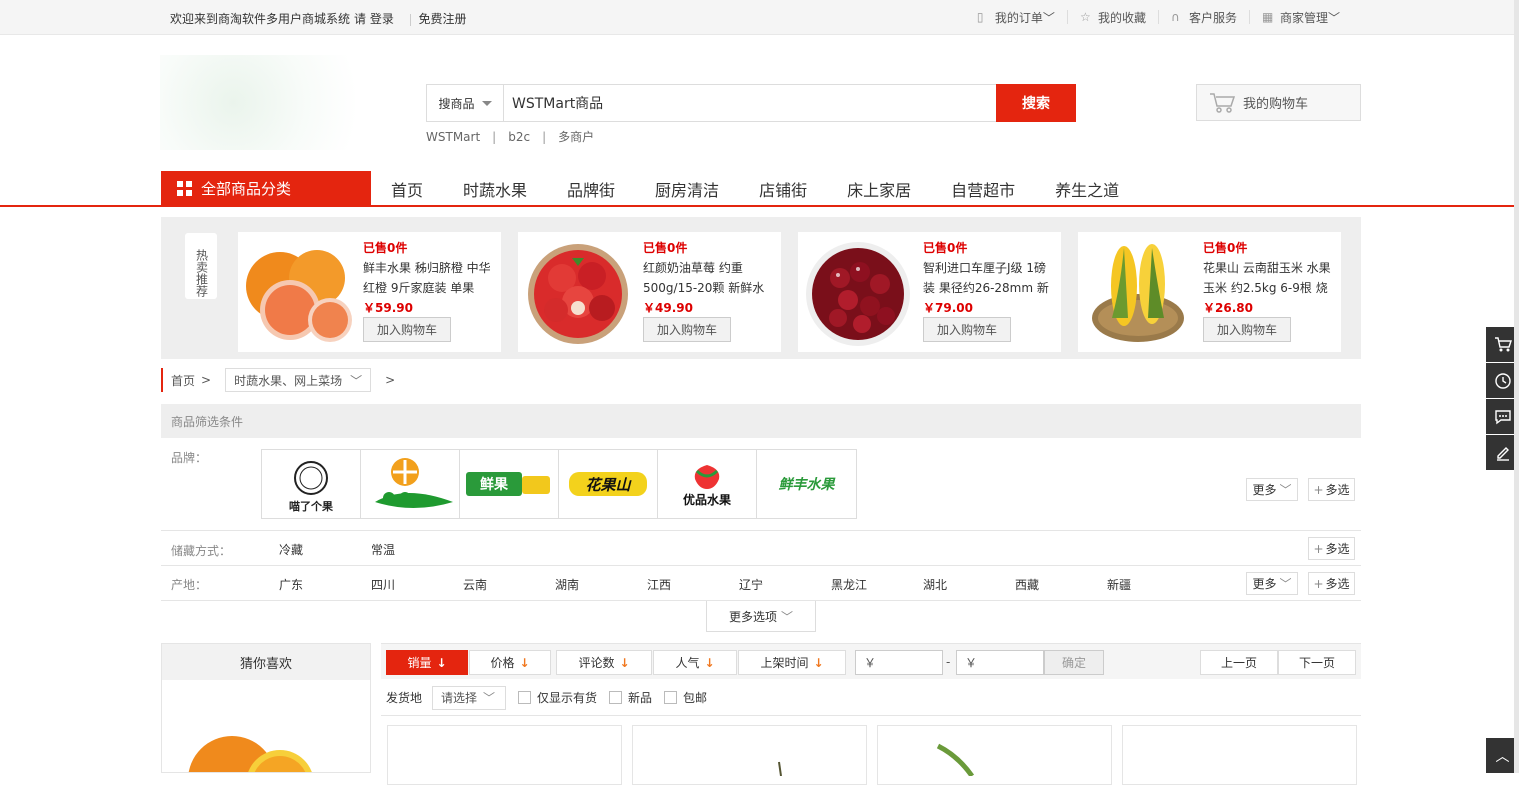  I want to click on nav-link-health: 养生之道, so click(1087, 189).